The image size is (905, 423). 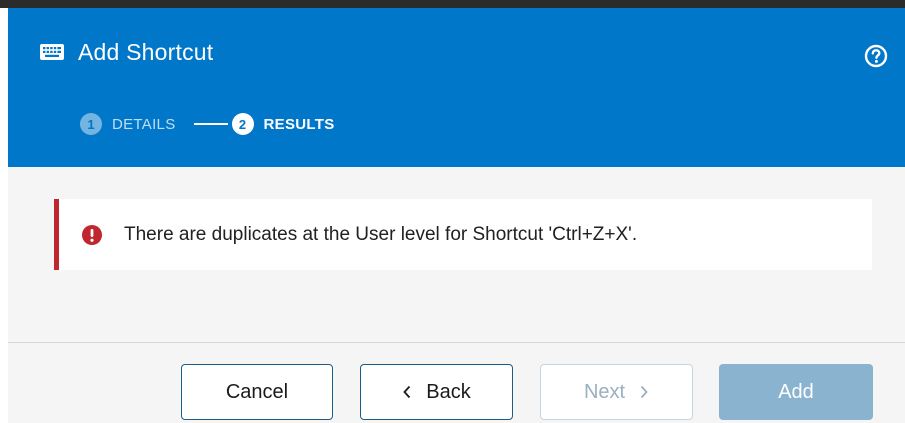 I want to click on back-label: Back, so click(x=448, y=391).